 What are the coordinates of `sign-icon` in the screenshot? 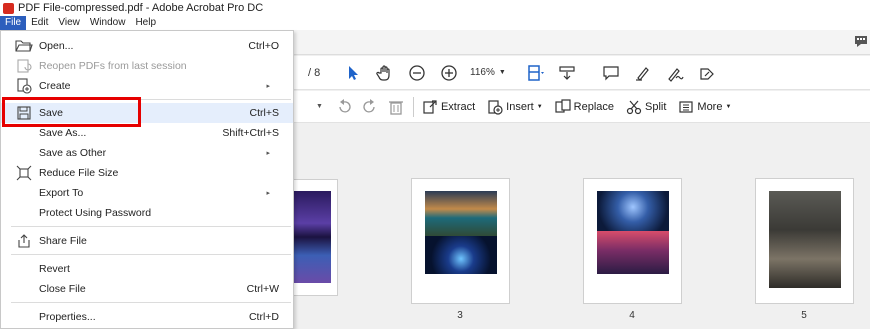 It's located at (675, 73).